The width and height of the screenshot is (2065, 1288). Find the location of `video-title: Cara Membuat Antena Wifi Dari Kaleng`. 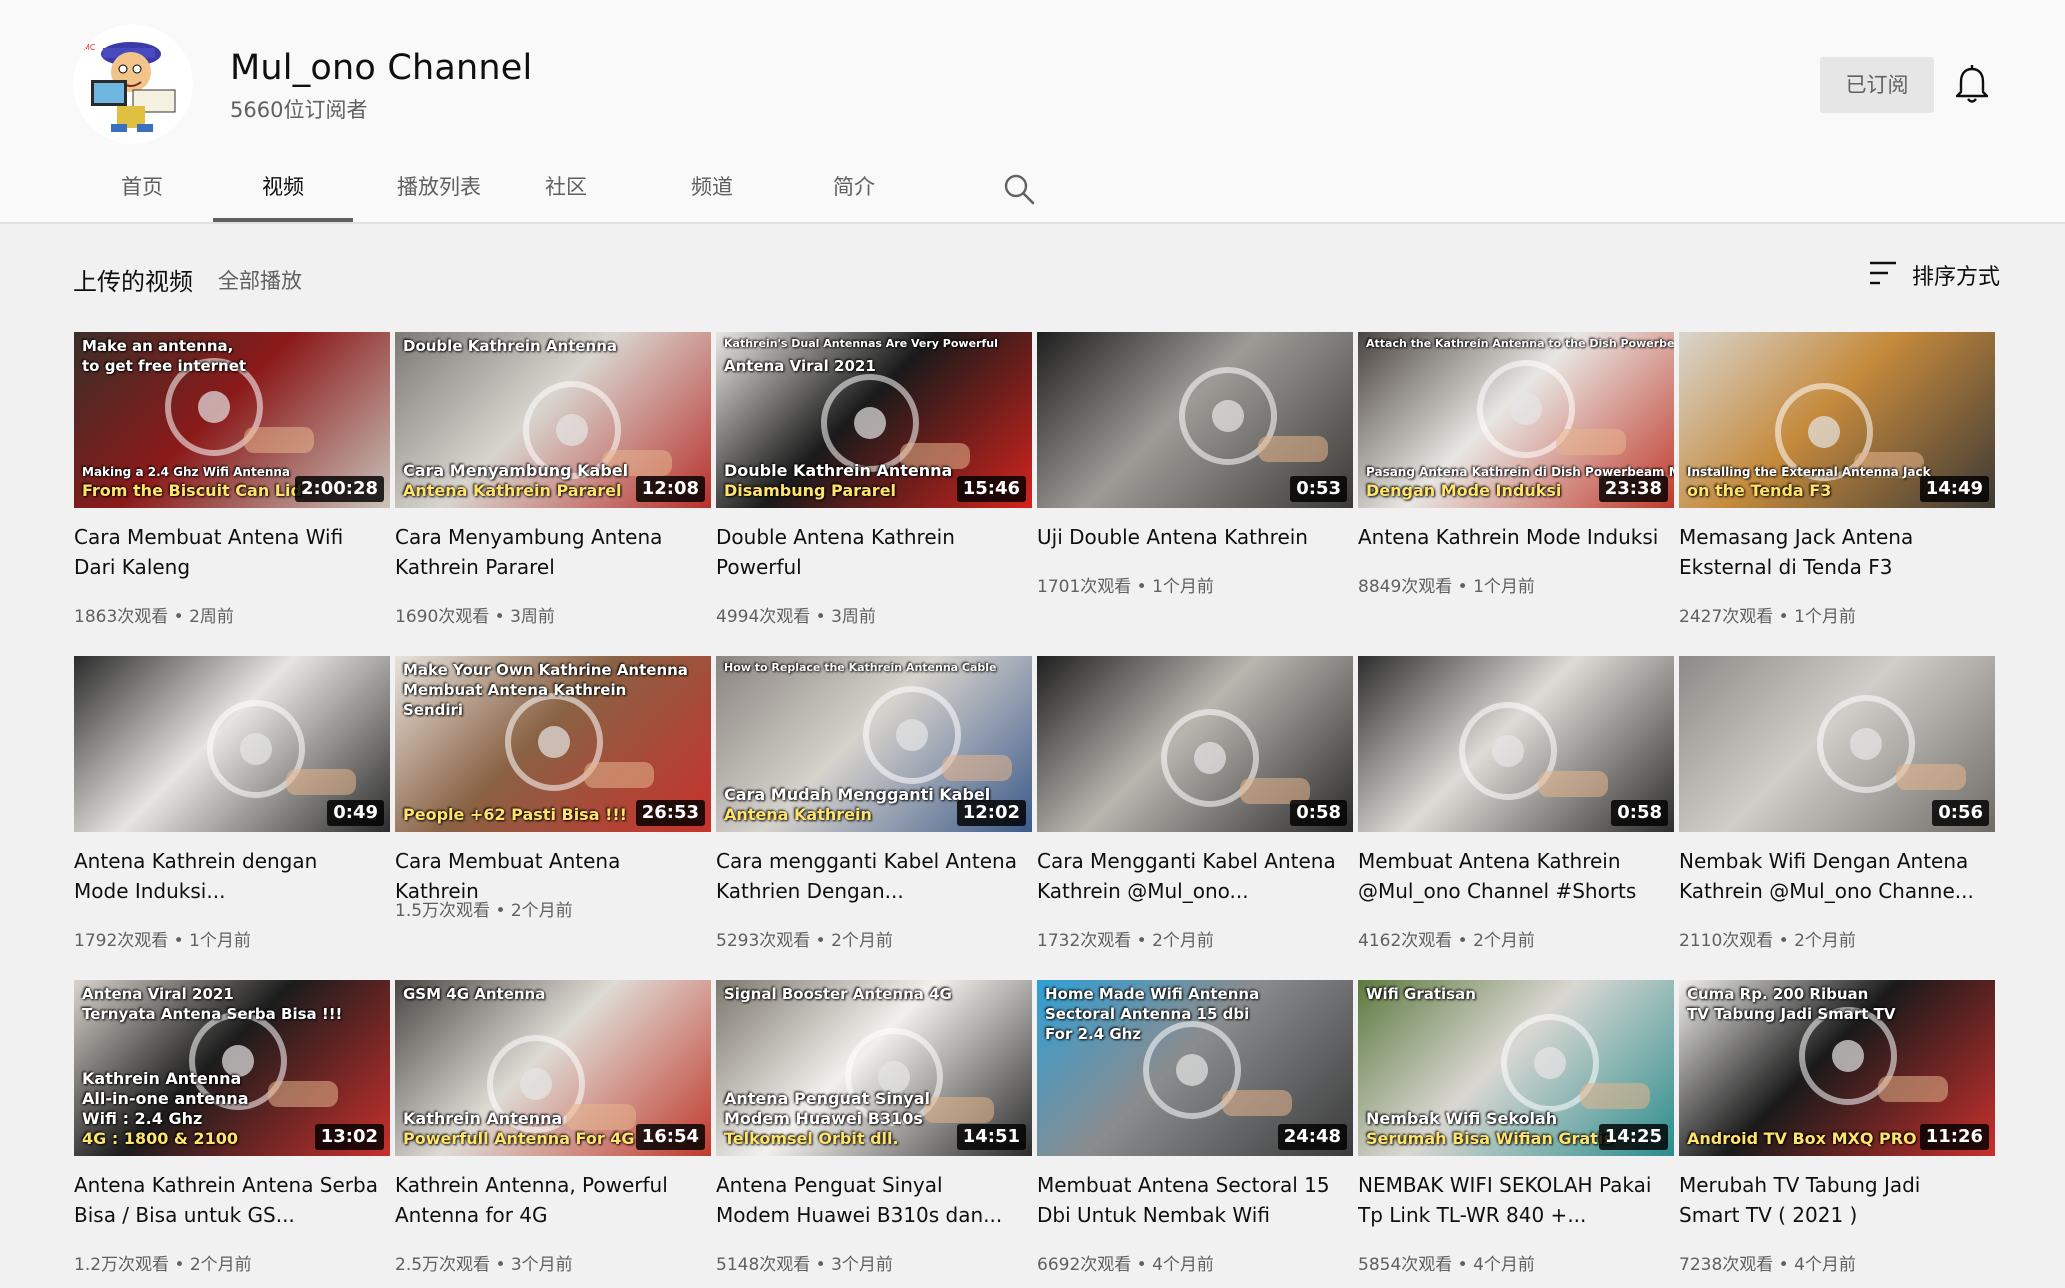

video-title: Cara Membuat Antena Wifi Dari Kaleng is located at coordinates (226, 552).